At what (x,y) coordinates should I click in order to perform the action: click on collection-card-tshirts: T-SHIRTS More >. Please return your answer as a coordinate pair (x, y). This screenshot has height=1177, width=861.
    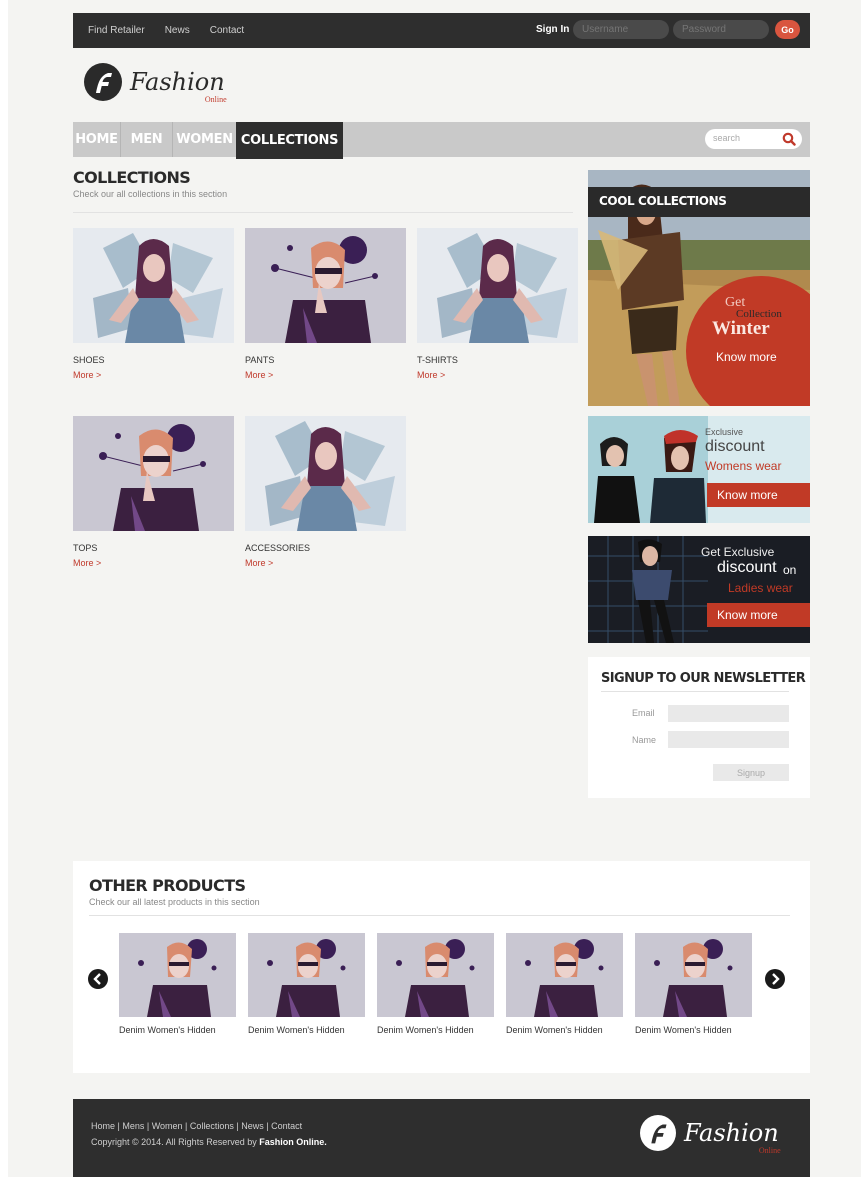
    Looking at the image, I should click on (497, 304).